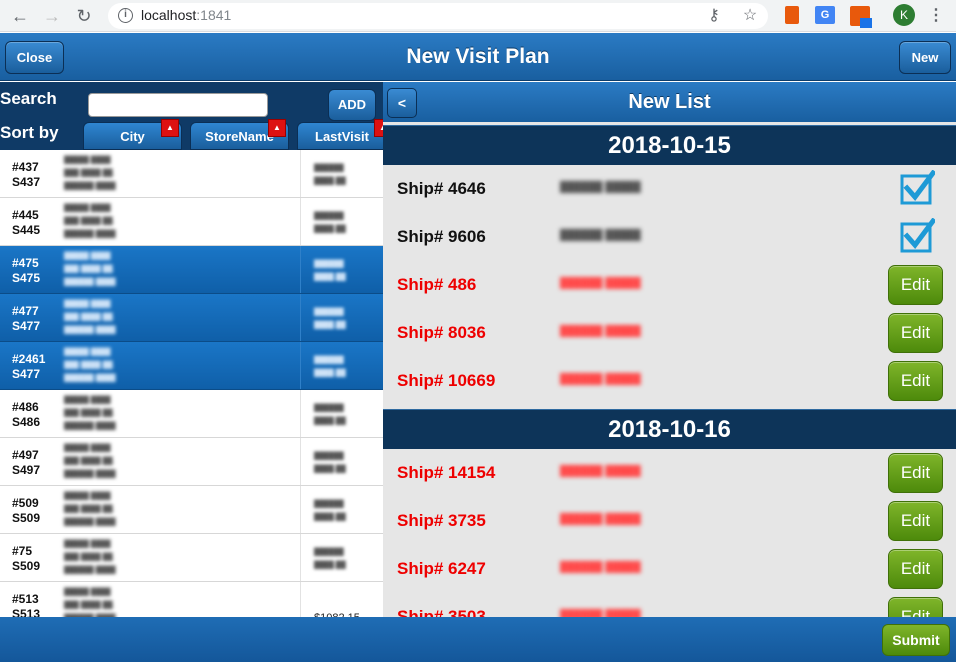 The image size is (956, 662). What do you see at coordinates (26, 319) in the screenshot?
I see `store-id: #477 S477` at bounding box center [26, 319].